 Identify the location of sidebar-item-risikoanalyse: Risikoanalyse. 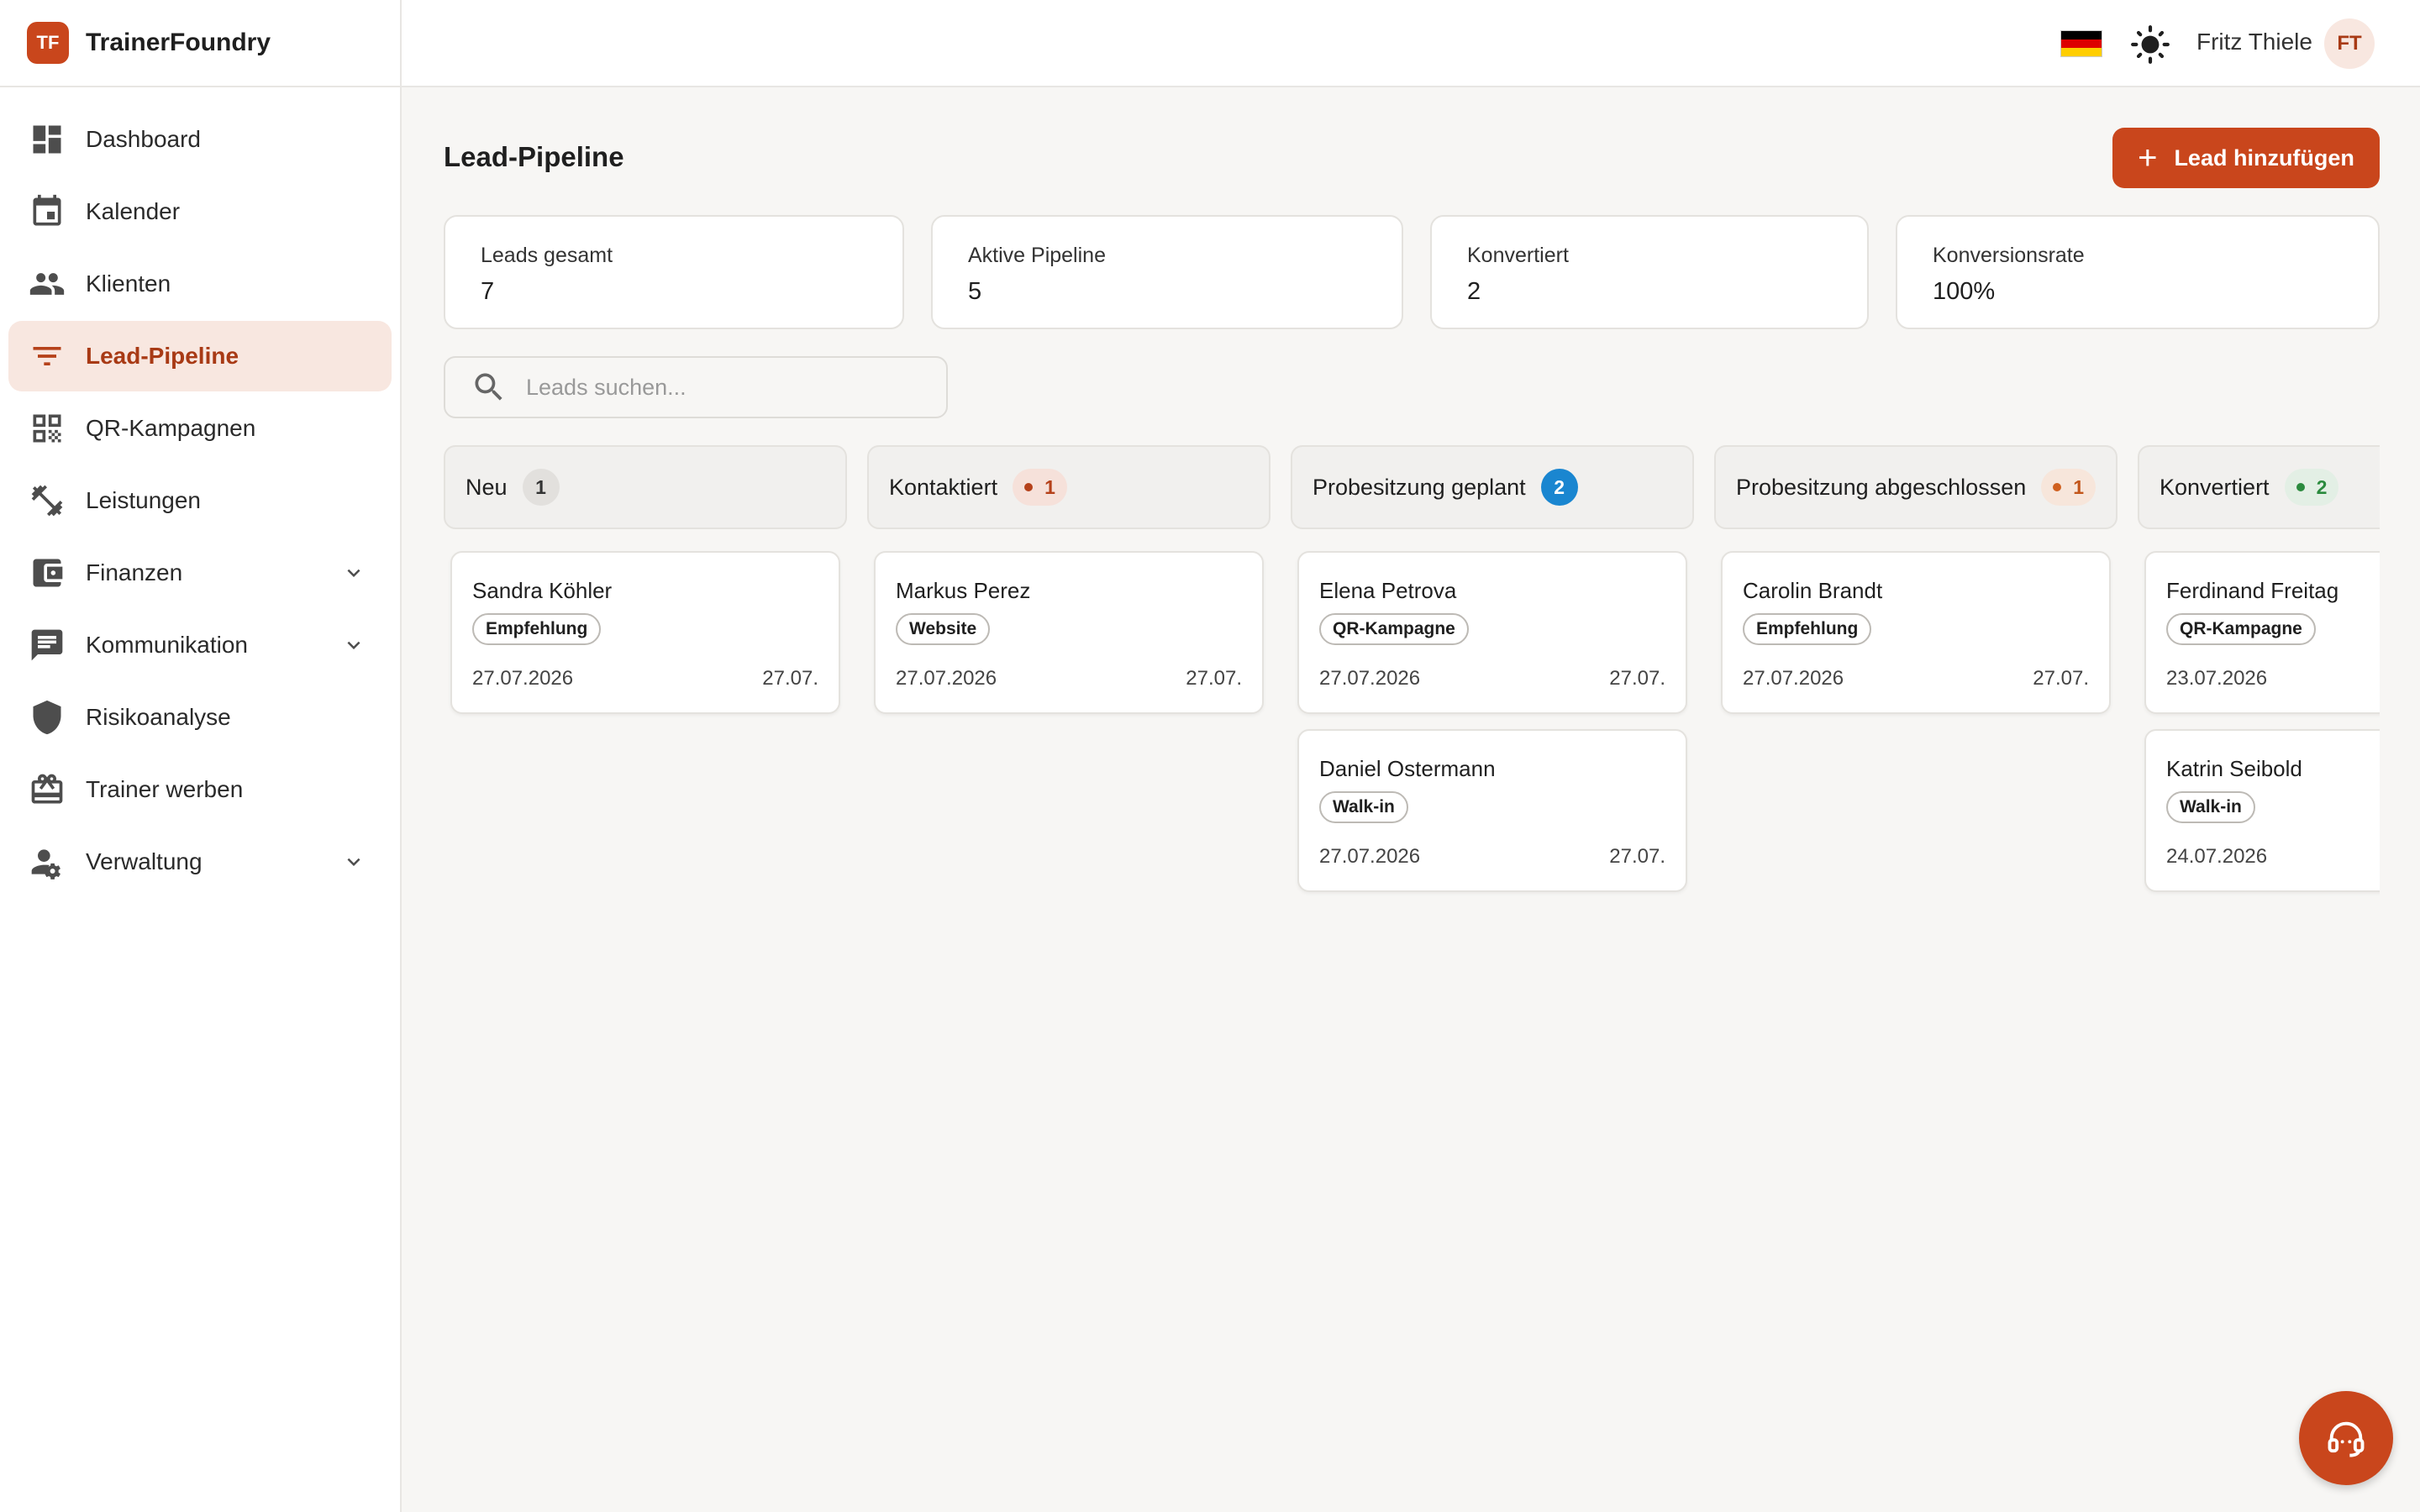
(200, 717).